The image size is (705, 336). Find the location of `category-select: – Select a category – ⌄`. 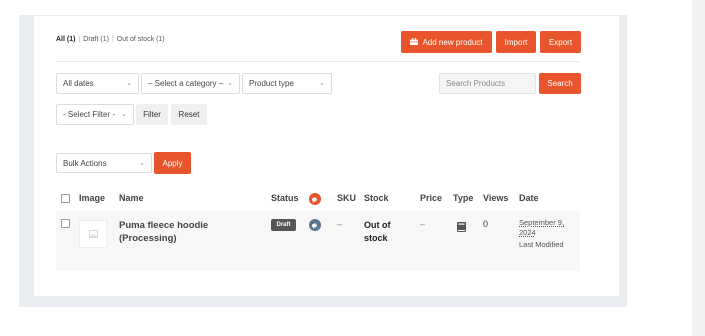

category-select: – Select a category – ⌄ is located at coordinates (190, 83).